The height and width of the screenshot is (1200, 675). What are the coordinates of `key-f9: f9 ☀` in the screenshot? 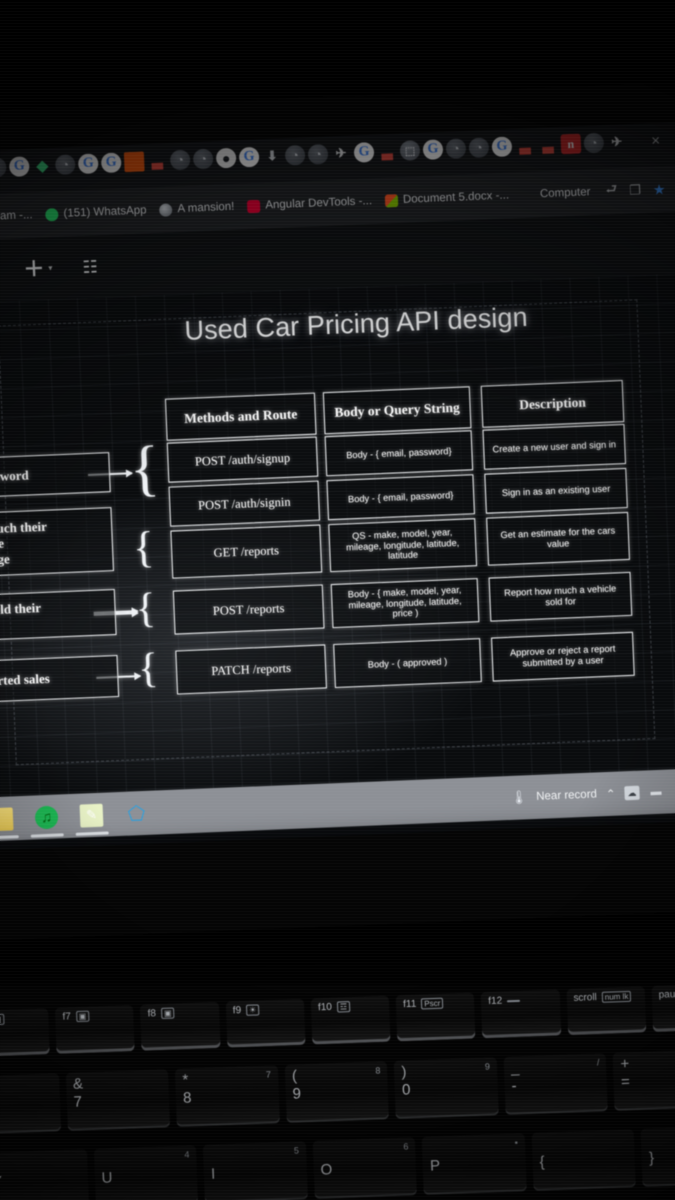 It's located at (265, 1023).